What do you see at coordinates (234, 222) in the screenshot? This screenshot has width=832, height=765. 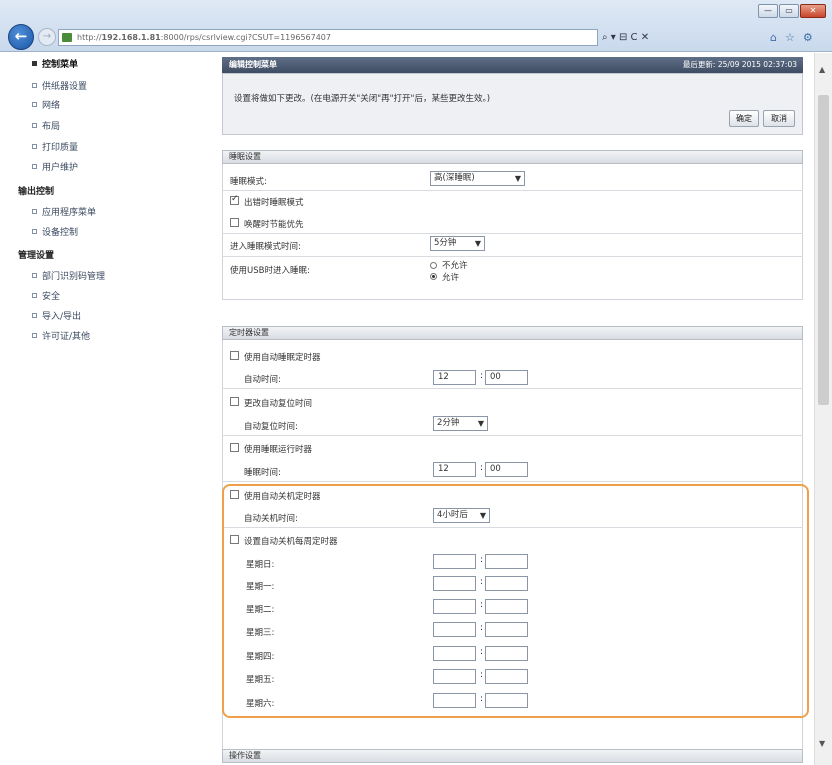 I see `quick-wake-checkbox` at bounding box center [234, 222].